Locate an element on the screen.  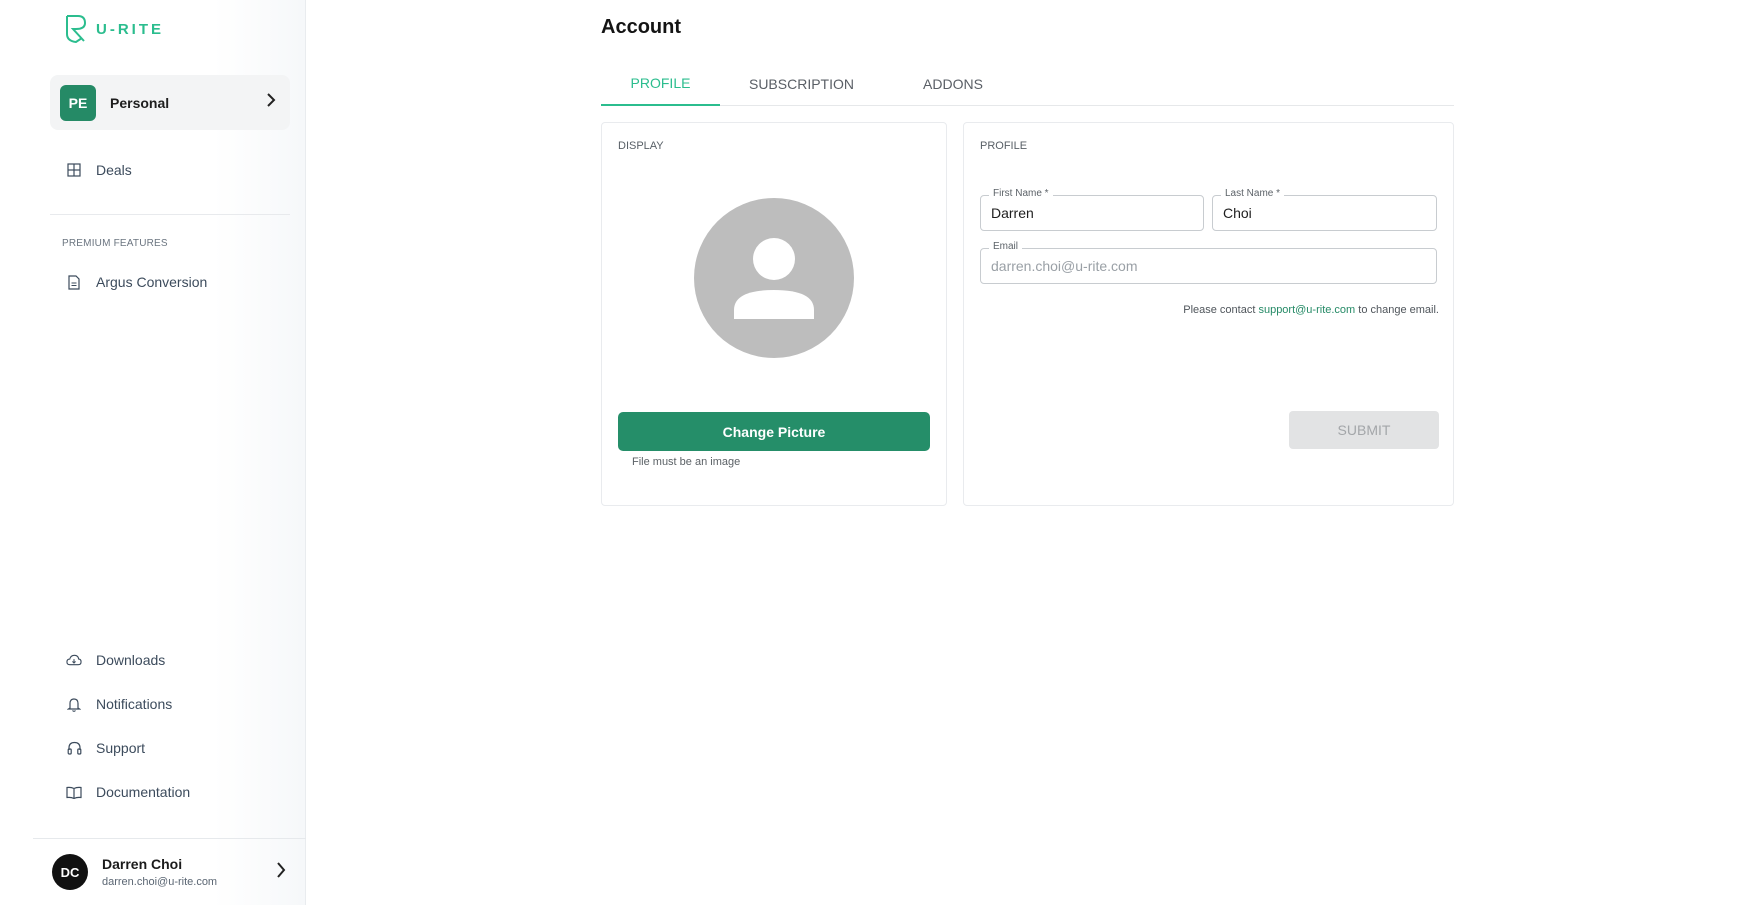
user-placeholder-icon is located at coordinates (774, 278).